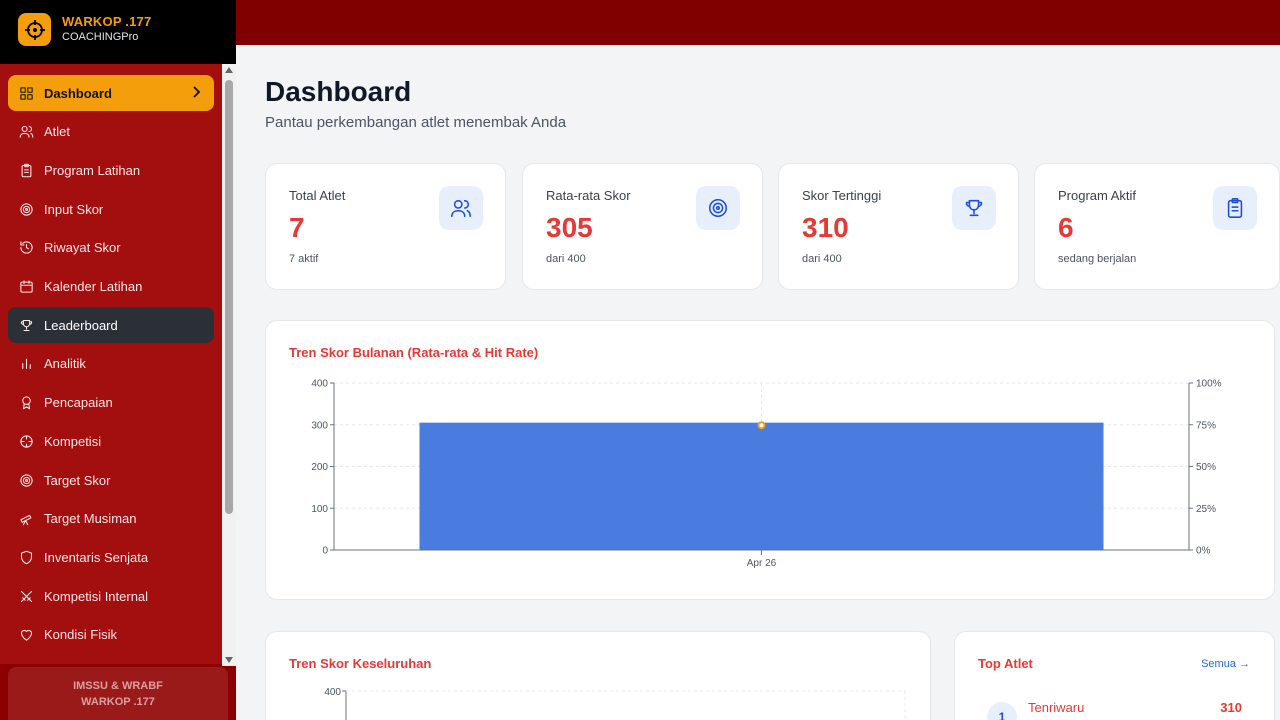  I want to click on stat-note: dari 400, so click(566, 259).